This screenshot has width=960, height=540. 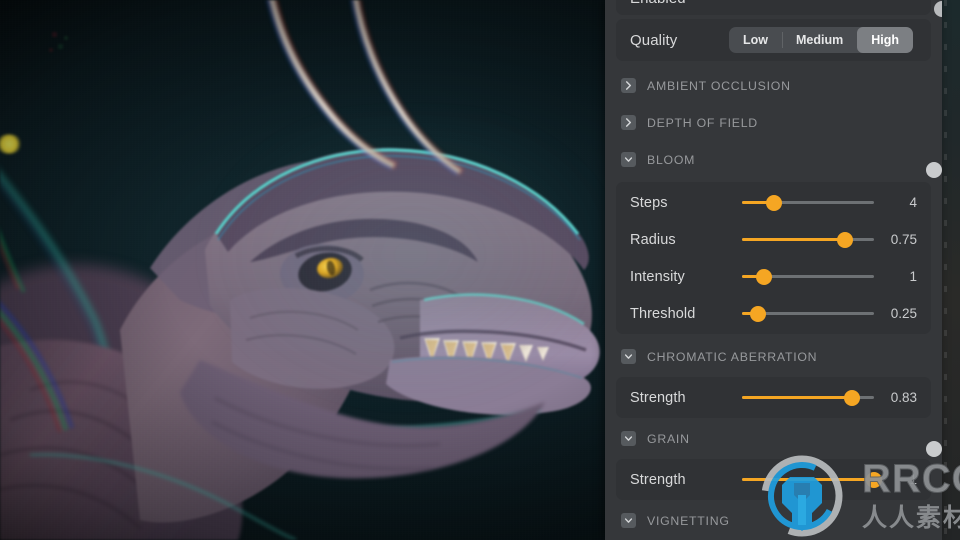 What do you see at coordinates (773, 520) in the screenshot?
I see `section-vignetting: VIGNETTING` at bounding box center [773, 520].